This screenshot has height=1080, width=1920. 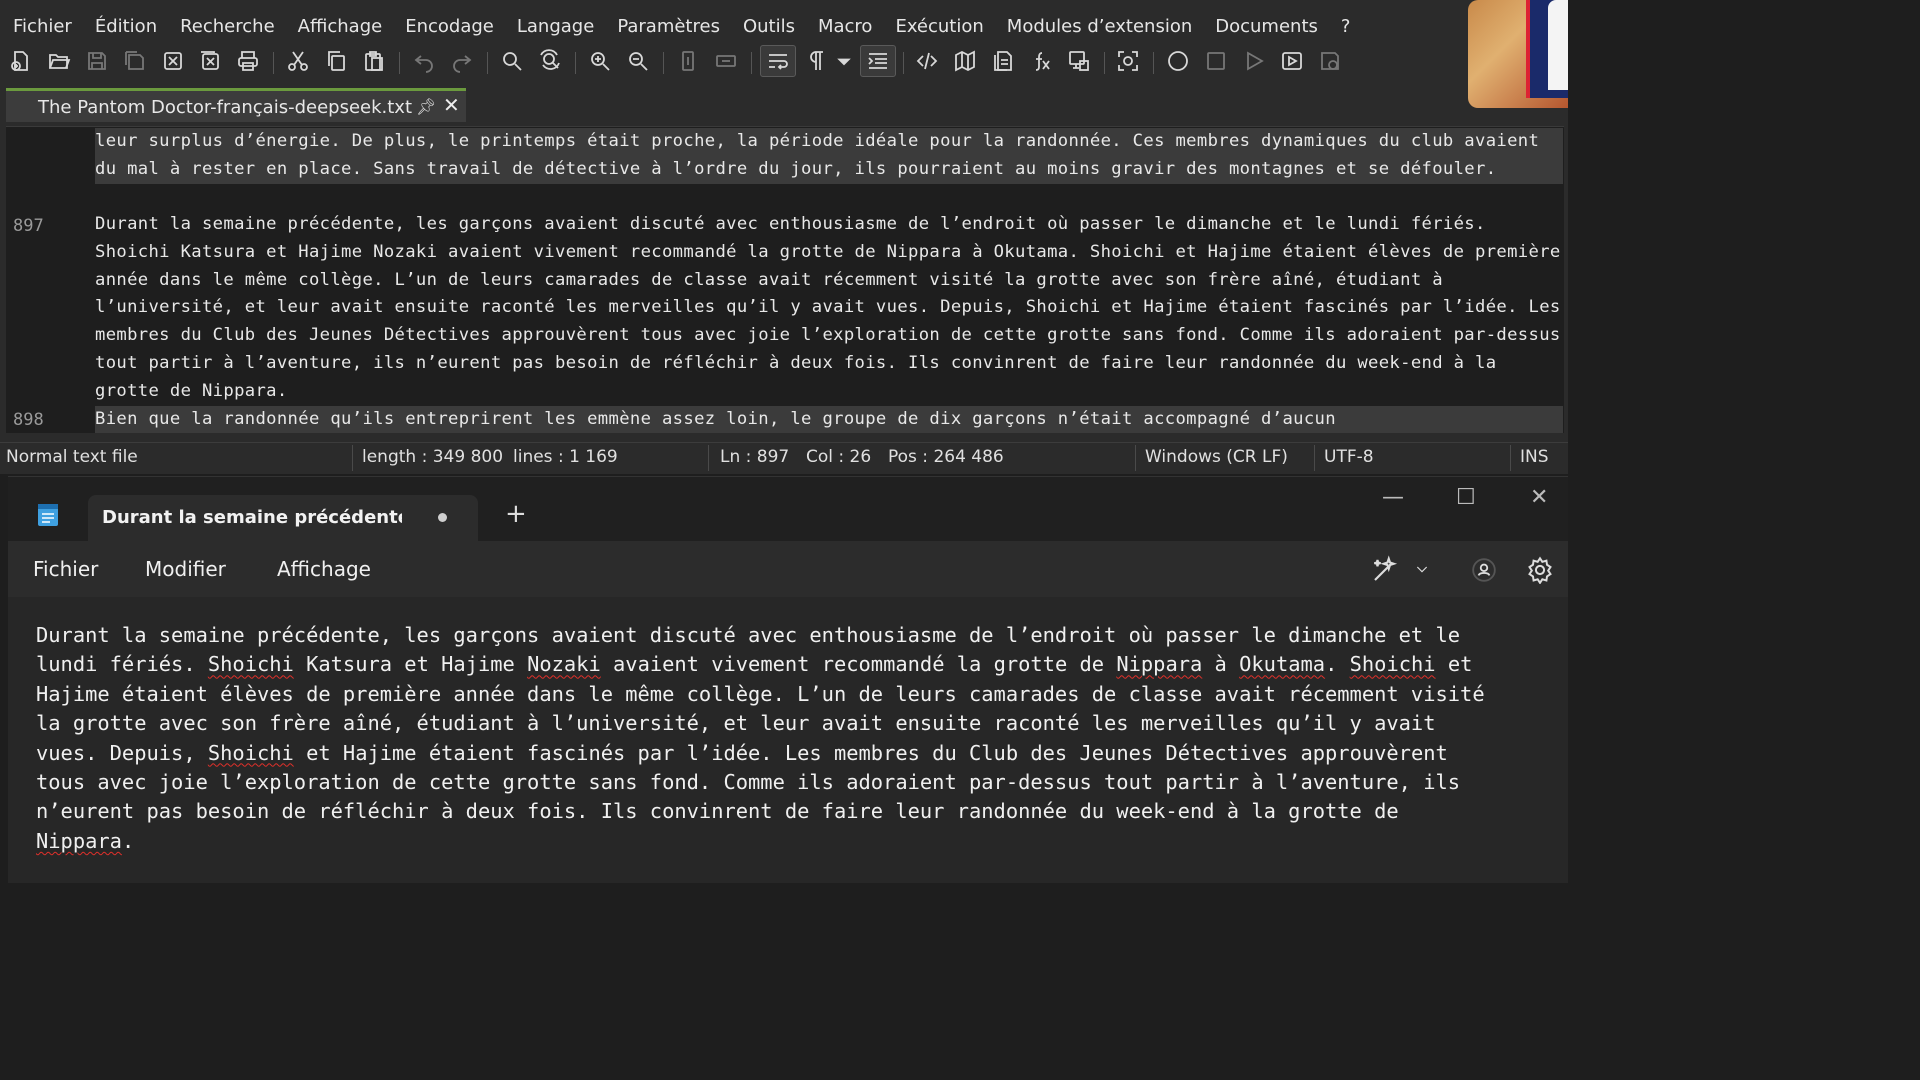 I want to click on unsaved-dot-icon, so click(x=442, y=517).